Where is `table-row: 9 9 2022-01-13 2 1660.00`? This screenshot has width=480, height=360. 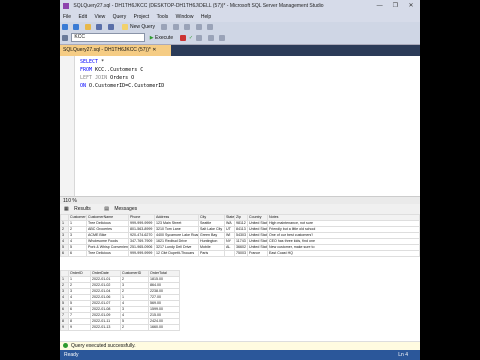
table-row: 9 9 2022-01-13 2 1660.00 is located at coordinates (120, 327).